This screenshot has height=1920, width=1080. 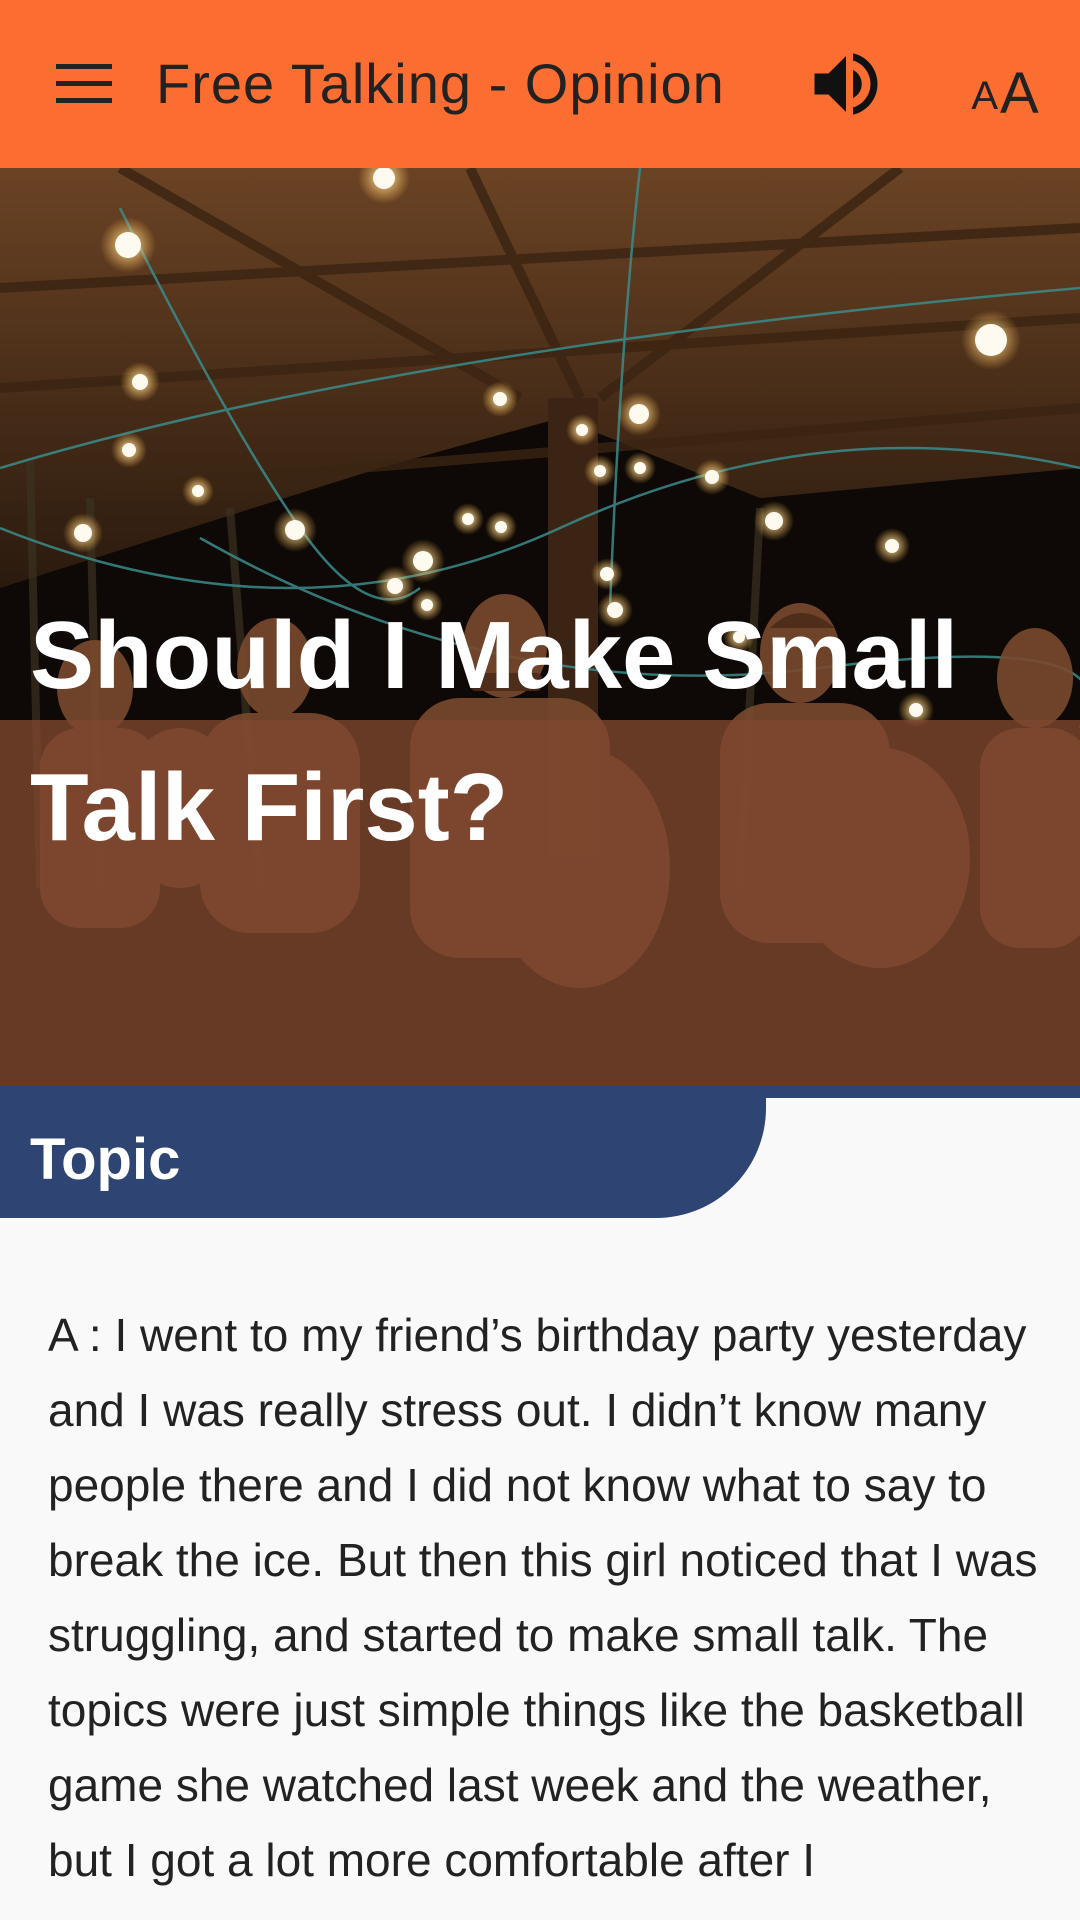 I want to click on page-title: Should I Make Small Talk First?, so click(x=494, y=731).